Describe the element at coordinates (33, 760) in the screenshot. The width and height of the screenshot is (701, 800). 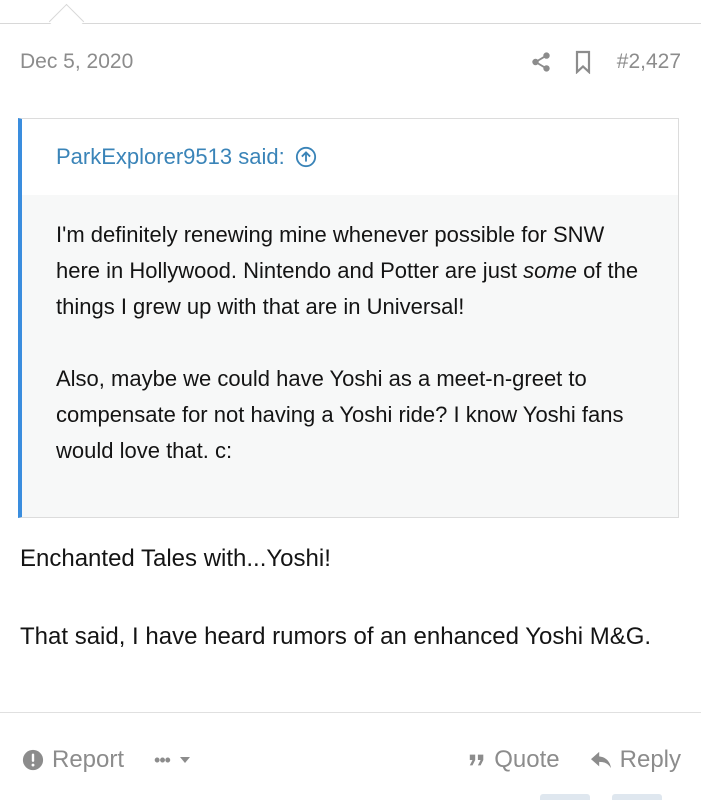
I see `alert-icon` at that location.